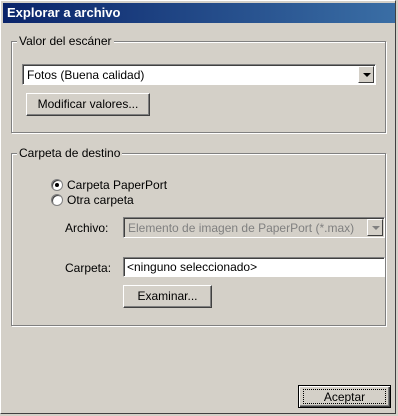 Image resolution: width=398 pixels, height=416 pixels. Describe the element at coordinates (57, 185) in the screenshot. I see `radio-paperport-folder` at that location.